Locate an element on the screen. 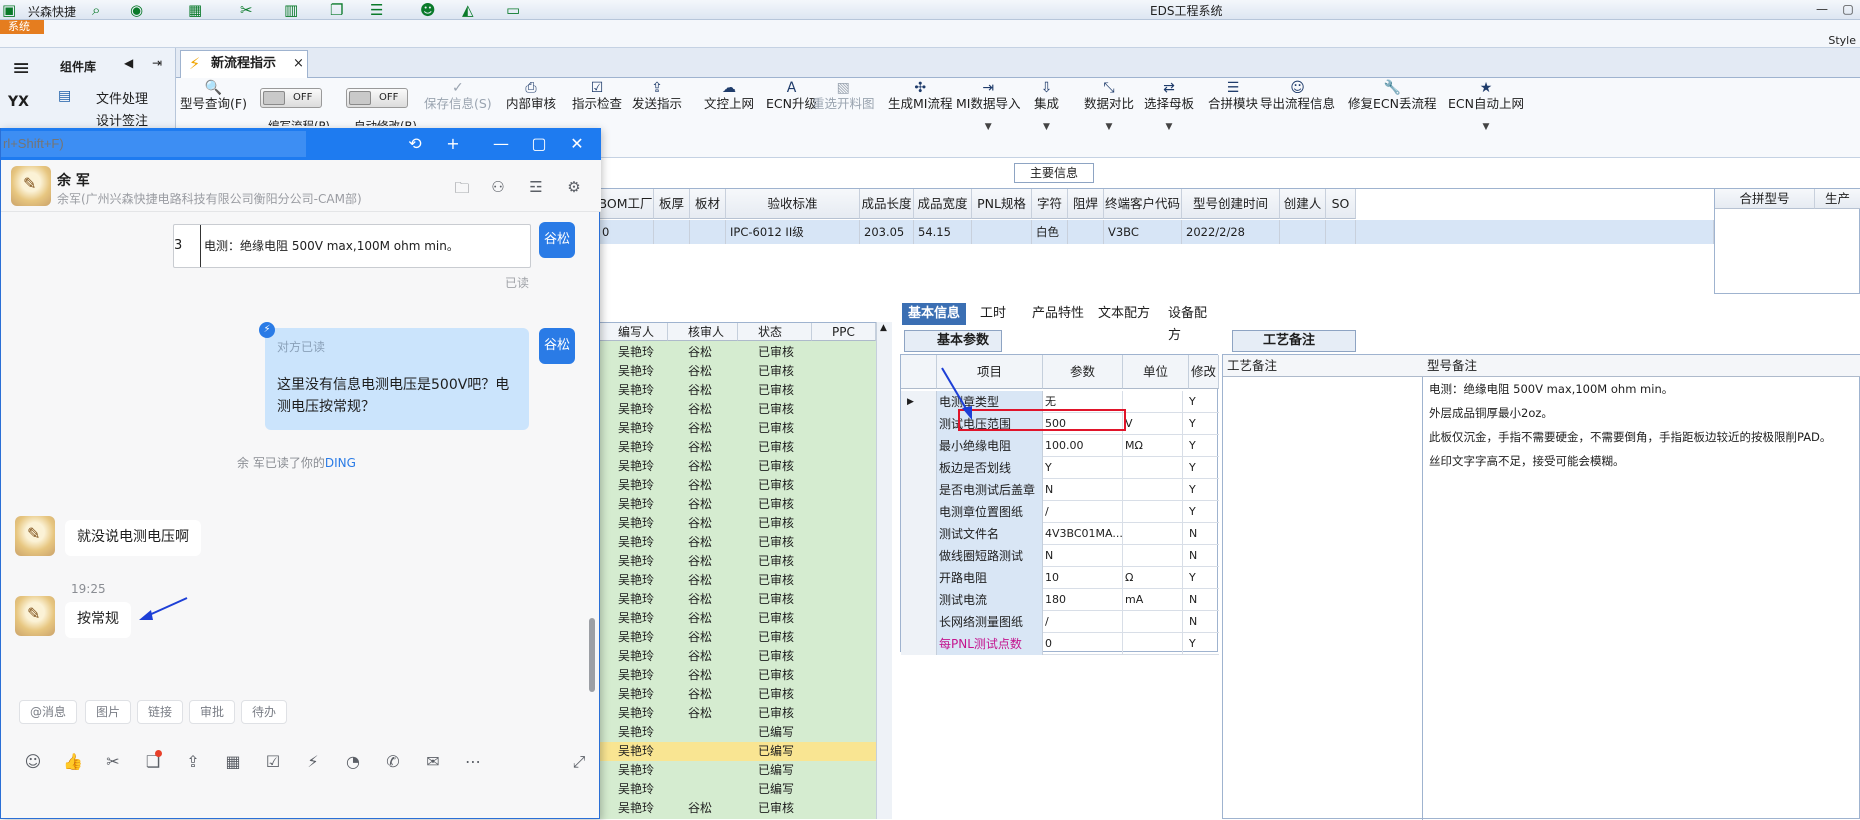 Image resolution: width=1860 pixels, height=820 pixels. param-row: 长网络测量图纸 / N is located at coordinates (1060, 622).